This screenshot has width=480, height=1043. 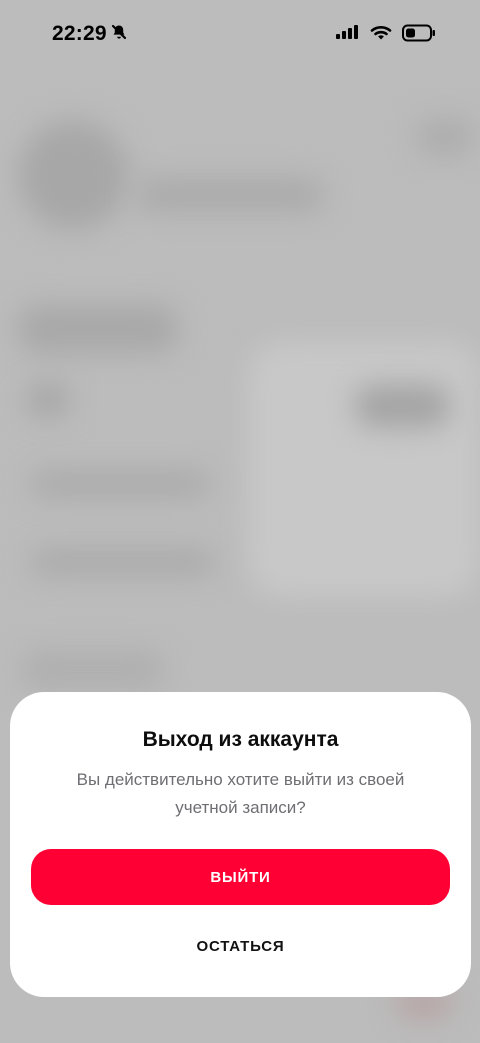 What do you see at coordinates (119, 34) in the screenshot?
I see `bell-slash-icon` at bounding box center [119, 34].